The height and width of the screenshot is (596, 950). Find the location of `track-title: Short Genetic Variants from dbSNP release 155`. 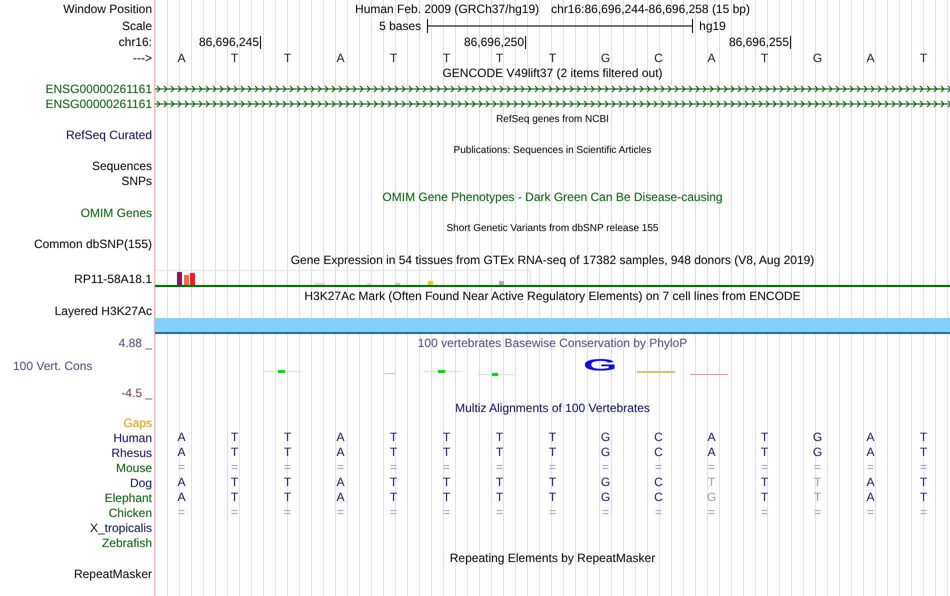

track-title: Short Genetic Variants from dbSNP release 155 is located at coordinates (552, 228).